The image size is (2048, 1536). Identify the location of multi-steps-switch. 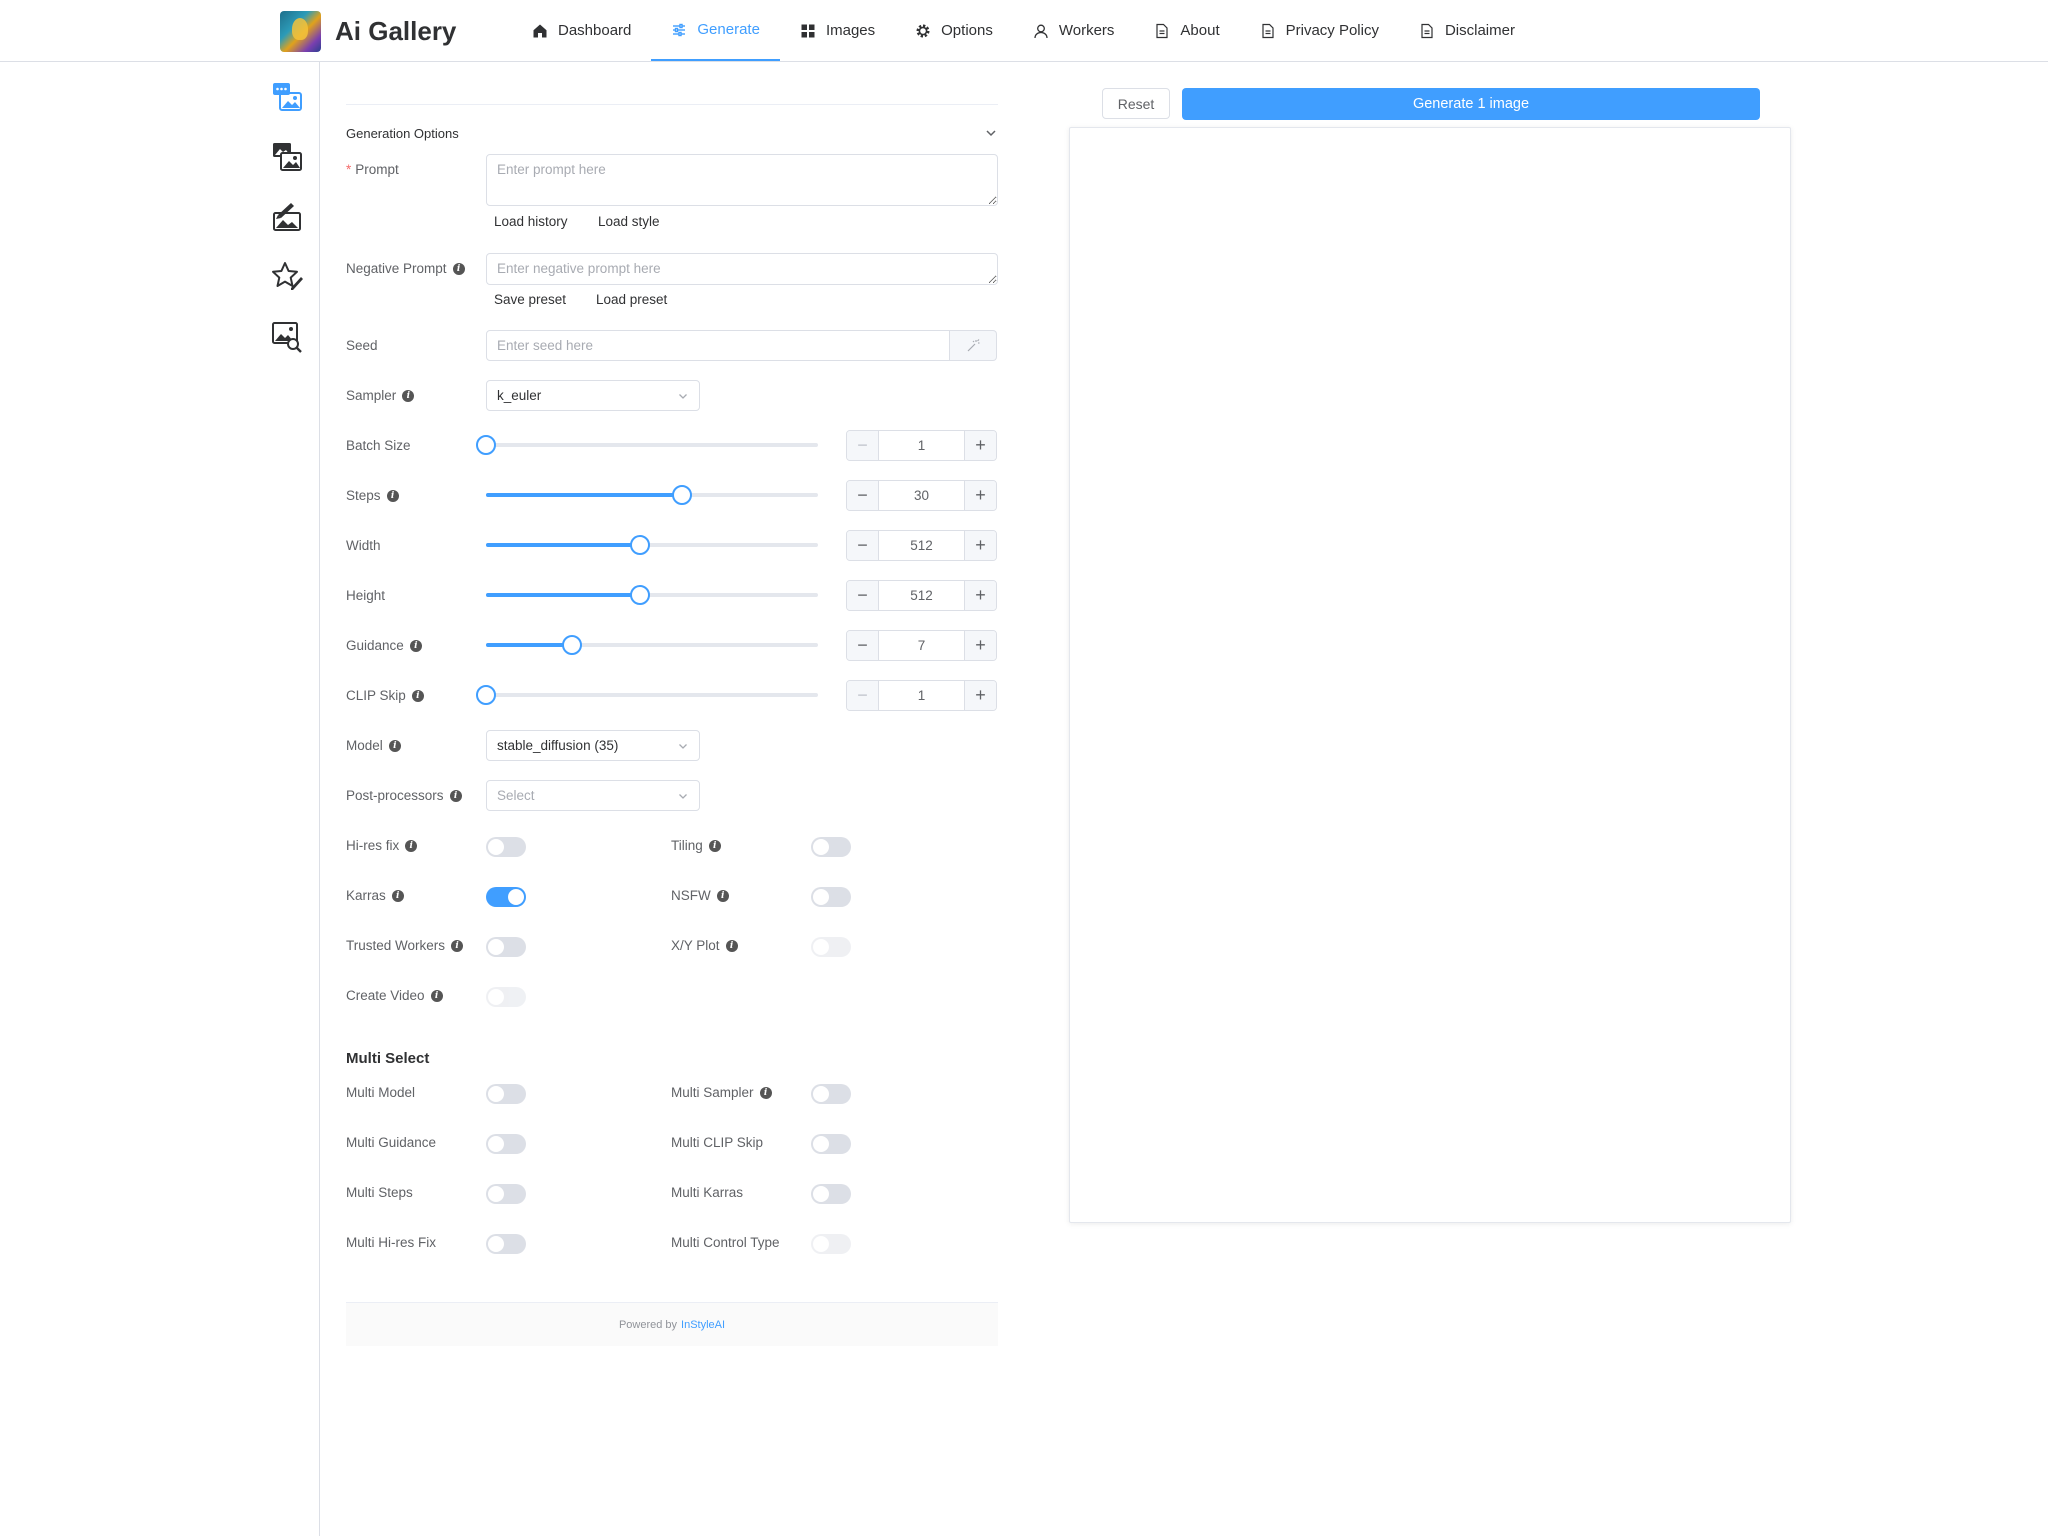
(506, 1194).